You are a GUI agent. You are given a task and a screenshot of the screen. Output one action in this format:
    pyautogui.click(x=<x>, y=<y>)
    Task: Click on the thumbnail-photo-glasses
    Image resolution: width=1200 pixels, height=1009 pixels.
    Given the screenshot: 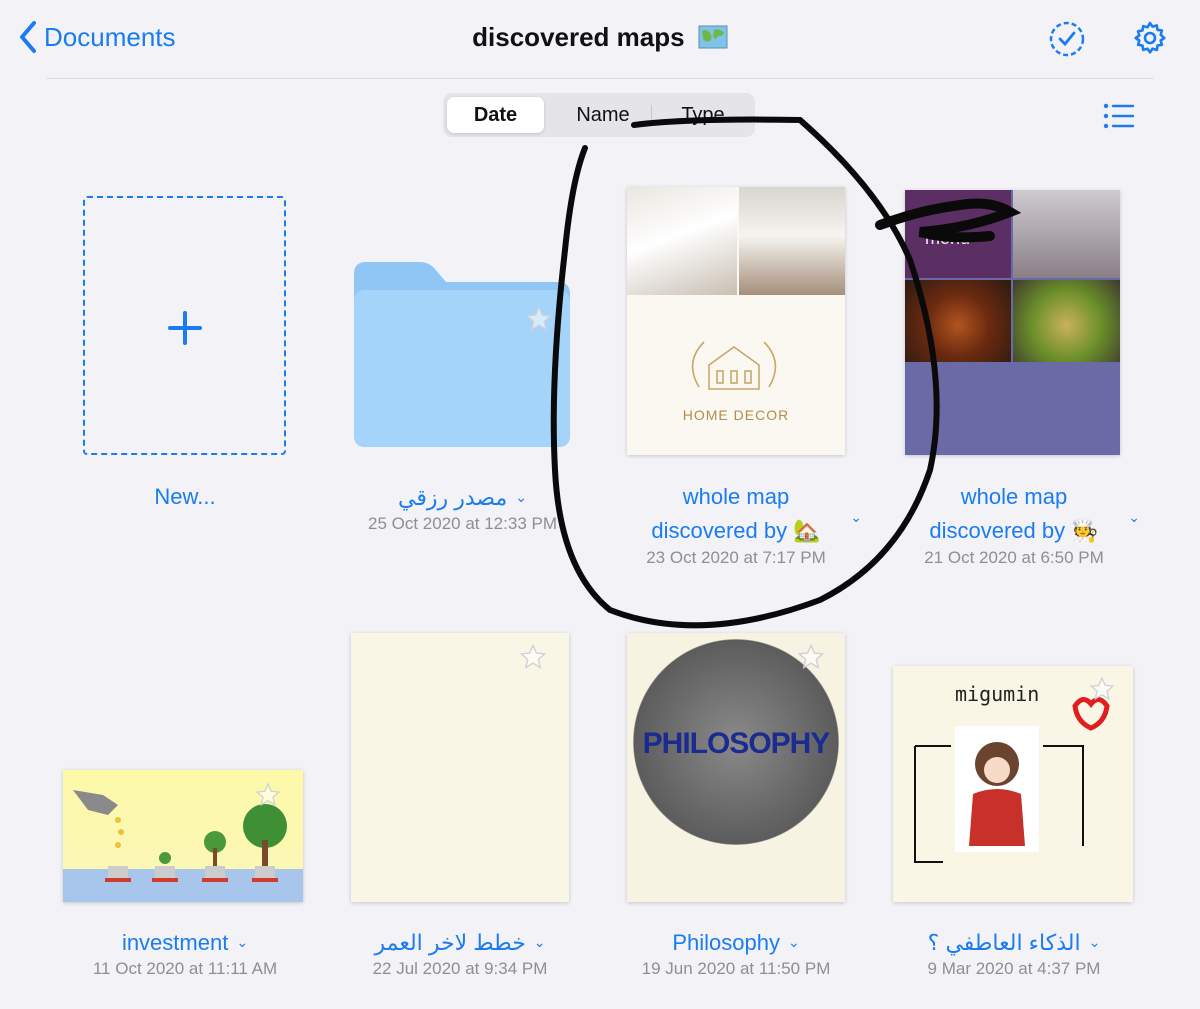 What is the action you would take?
    pyautogui.click(x=1066, y=234)
    